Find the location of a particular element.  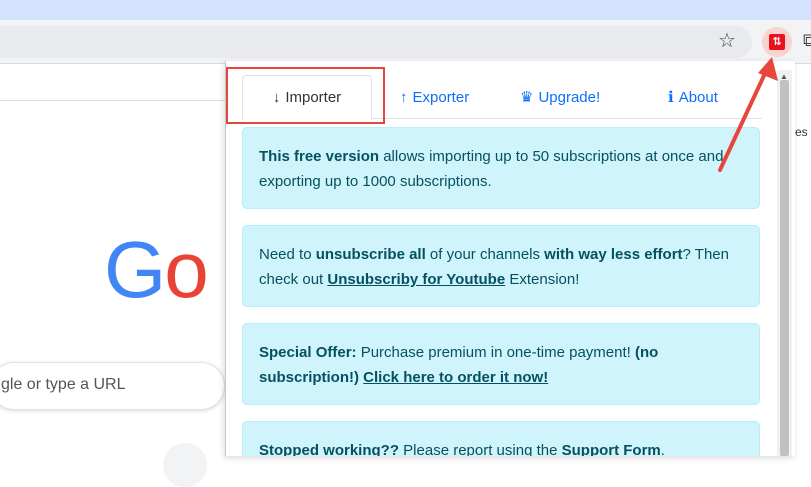

annotation-highlight-box is located at coordinates (305, 95).